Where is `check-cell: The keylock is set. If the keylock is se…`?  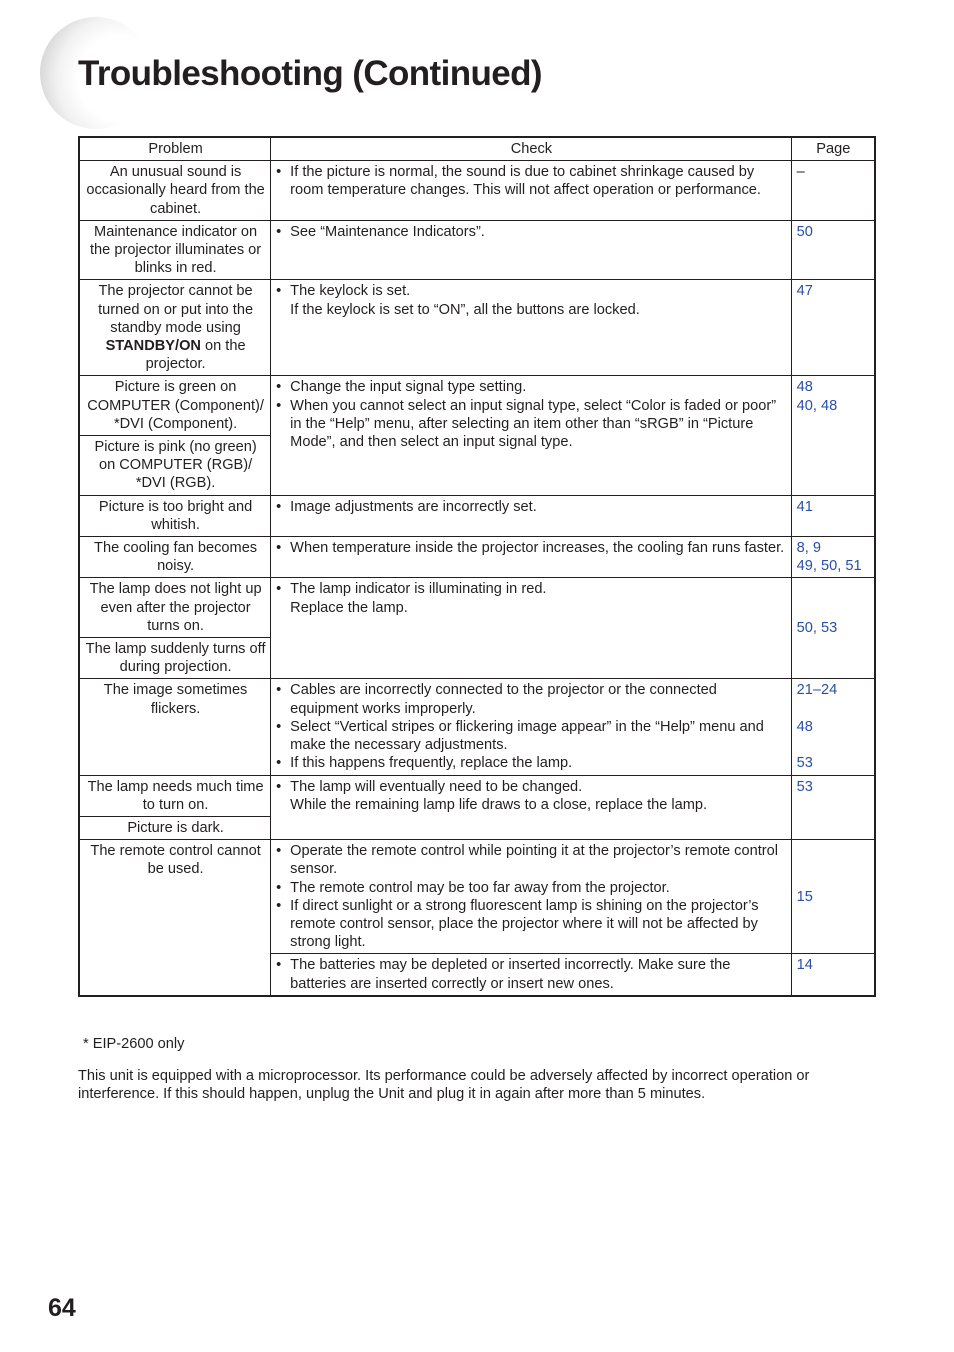 check-cell: The keylock is set. If the keylock is se… is located at coordinates (531, 328).